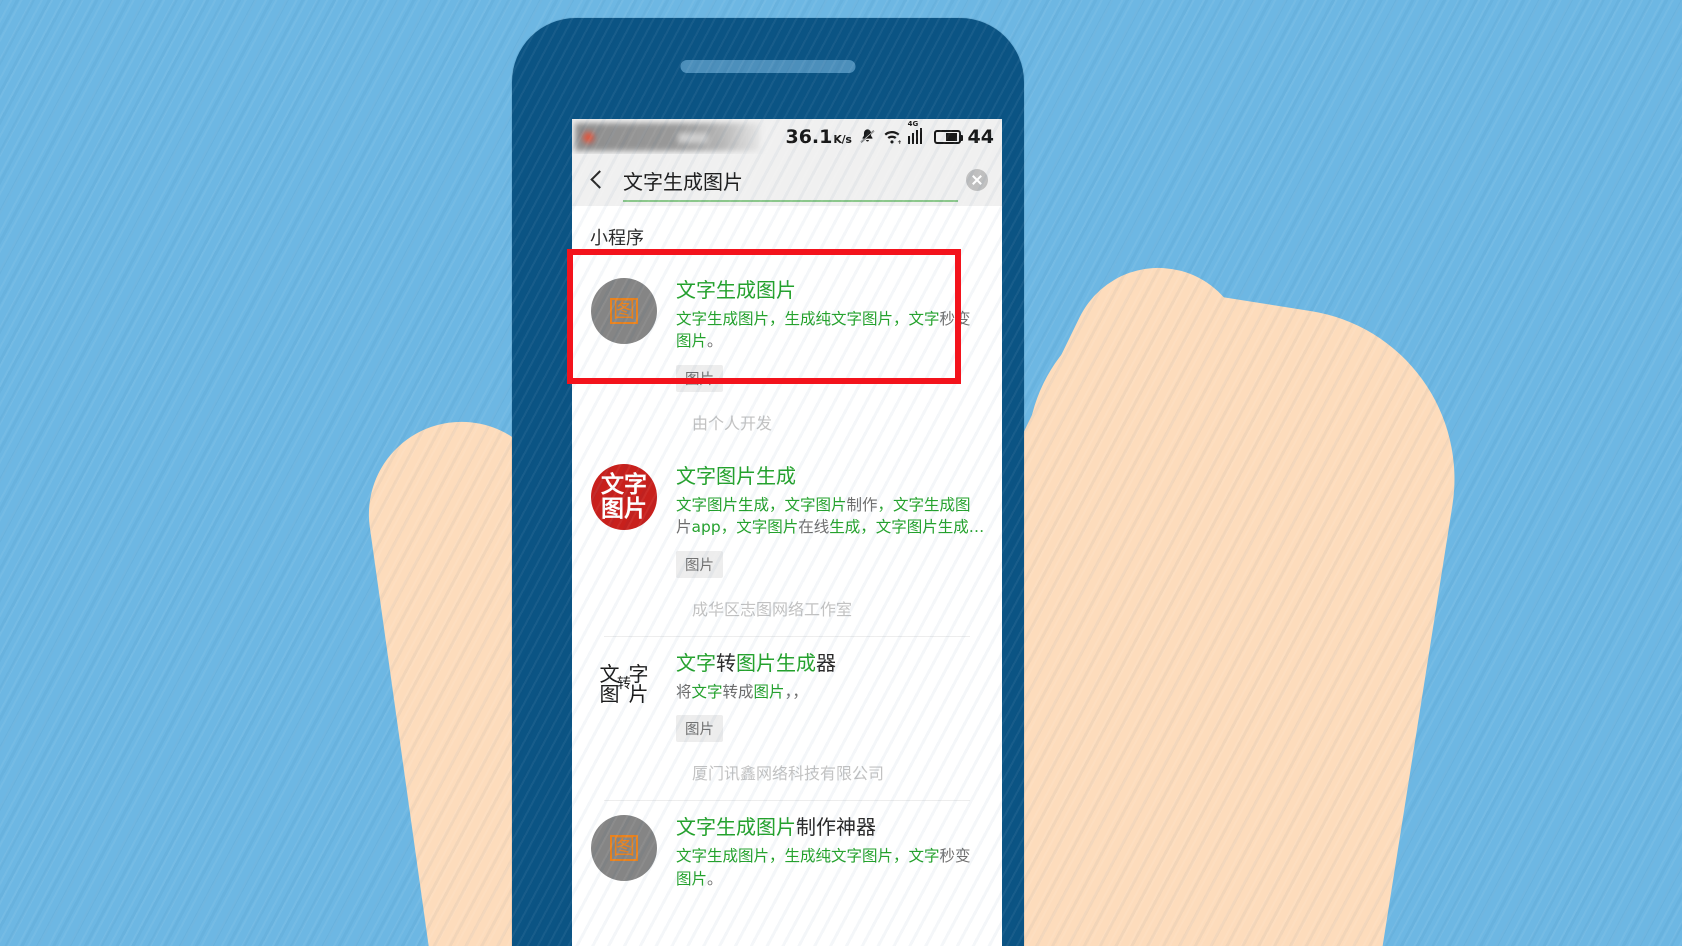  I want to click on network-speed-unit: K/s, so click(842, 139).